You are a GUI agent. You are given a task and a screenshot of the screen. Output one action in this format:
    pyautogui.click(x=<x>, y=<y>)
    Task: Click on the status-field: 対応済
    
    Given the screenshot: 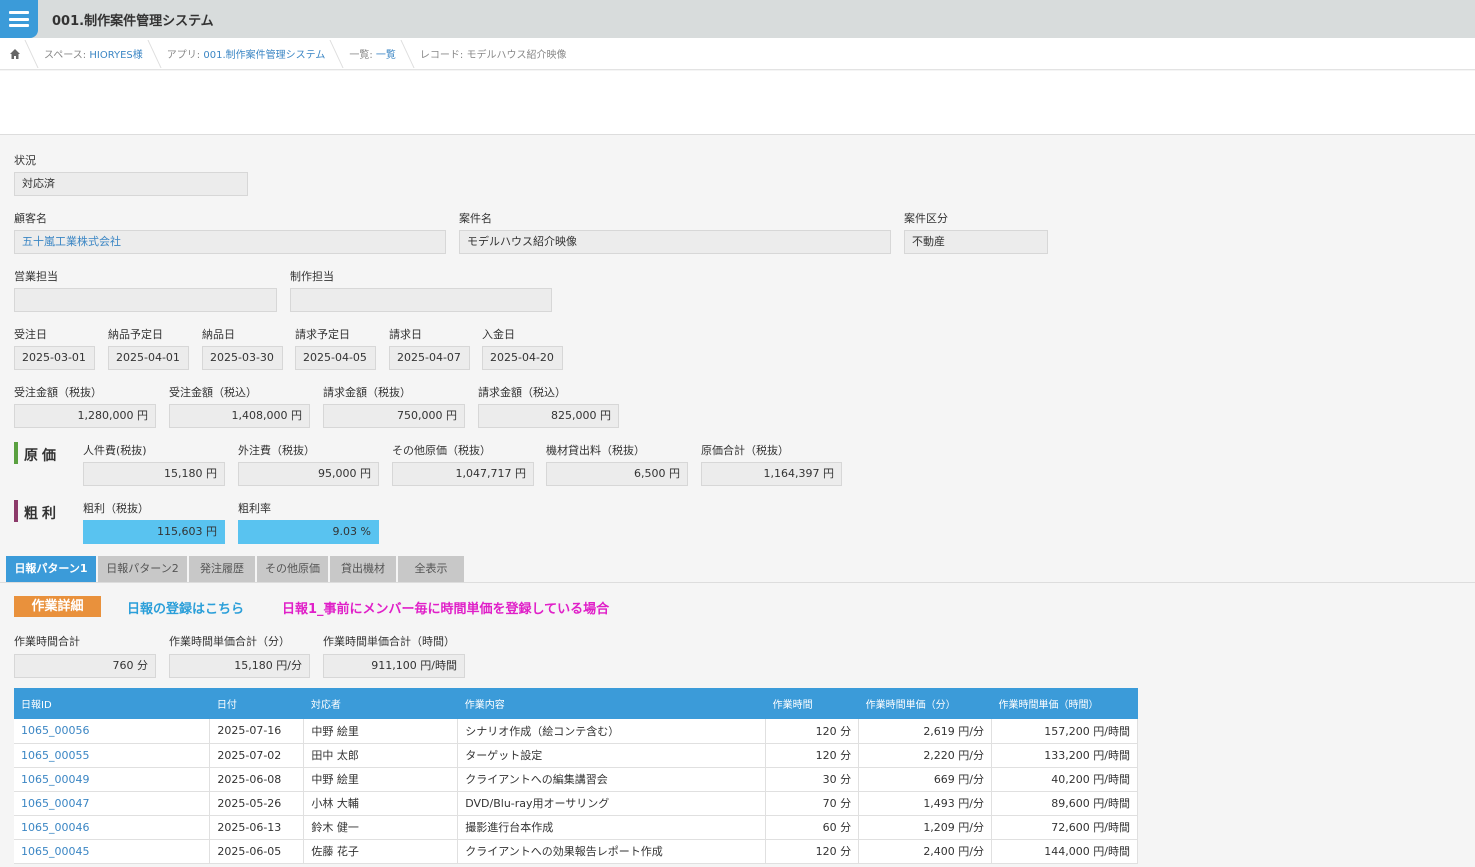 What is the action you would take?
    pyautogui.click(x=131, y=184)
    